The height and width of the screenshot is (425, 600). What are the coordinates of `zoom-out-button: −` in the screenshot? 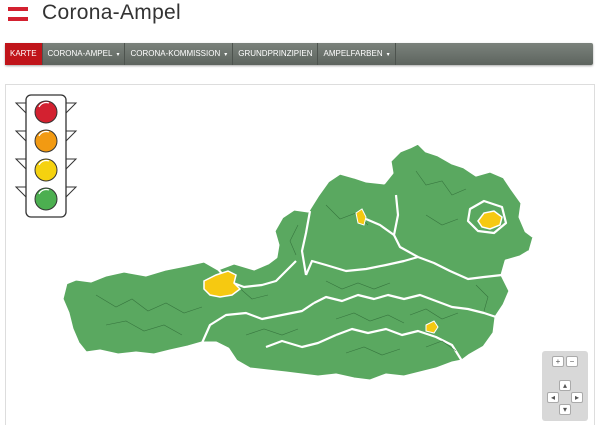 It's located at (572, 361).